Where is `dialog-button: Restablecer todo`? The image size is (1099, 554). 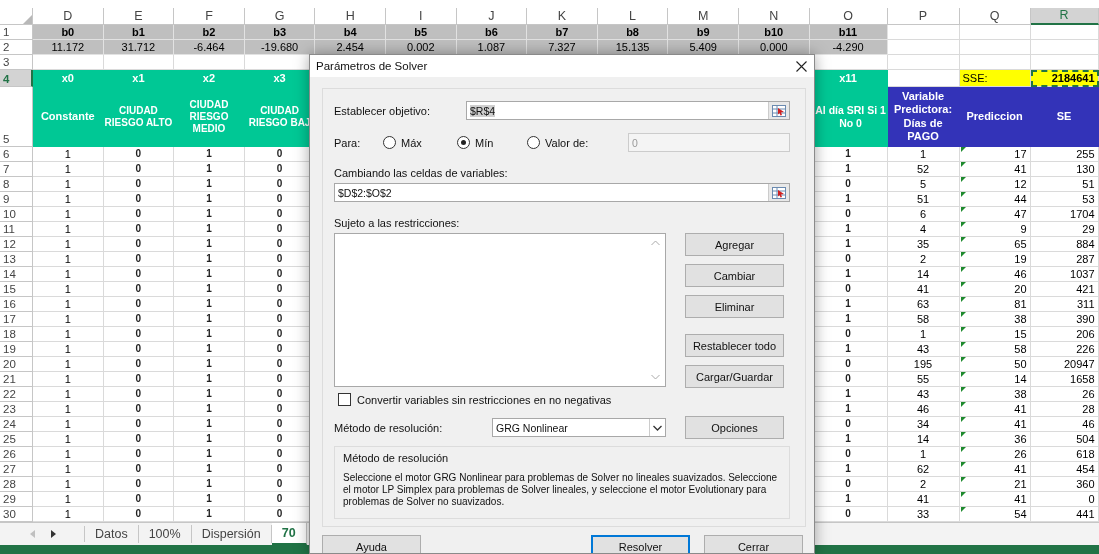 dialog-button: Restablecer todo is located at coordinates (734, 345).